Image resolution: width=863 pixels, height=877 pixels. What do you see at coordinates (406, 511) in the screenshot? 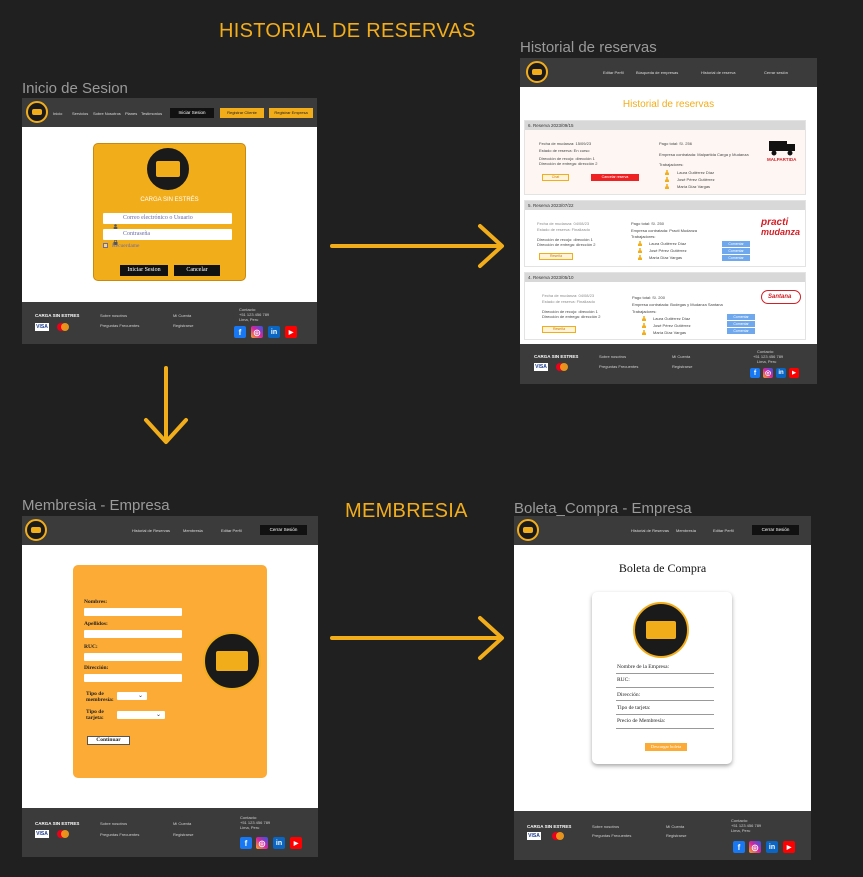
I see `section-title-membresia: MEMBRESIA` at bounding box center [406, 511].